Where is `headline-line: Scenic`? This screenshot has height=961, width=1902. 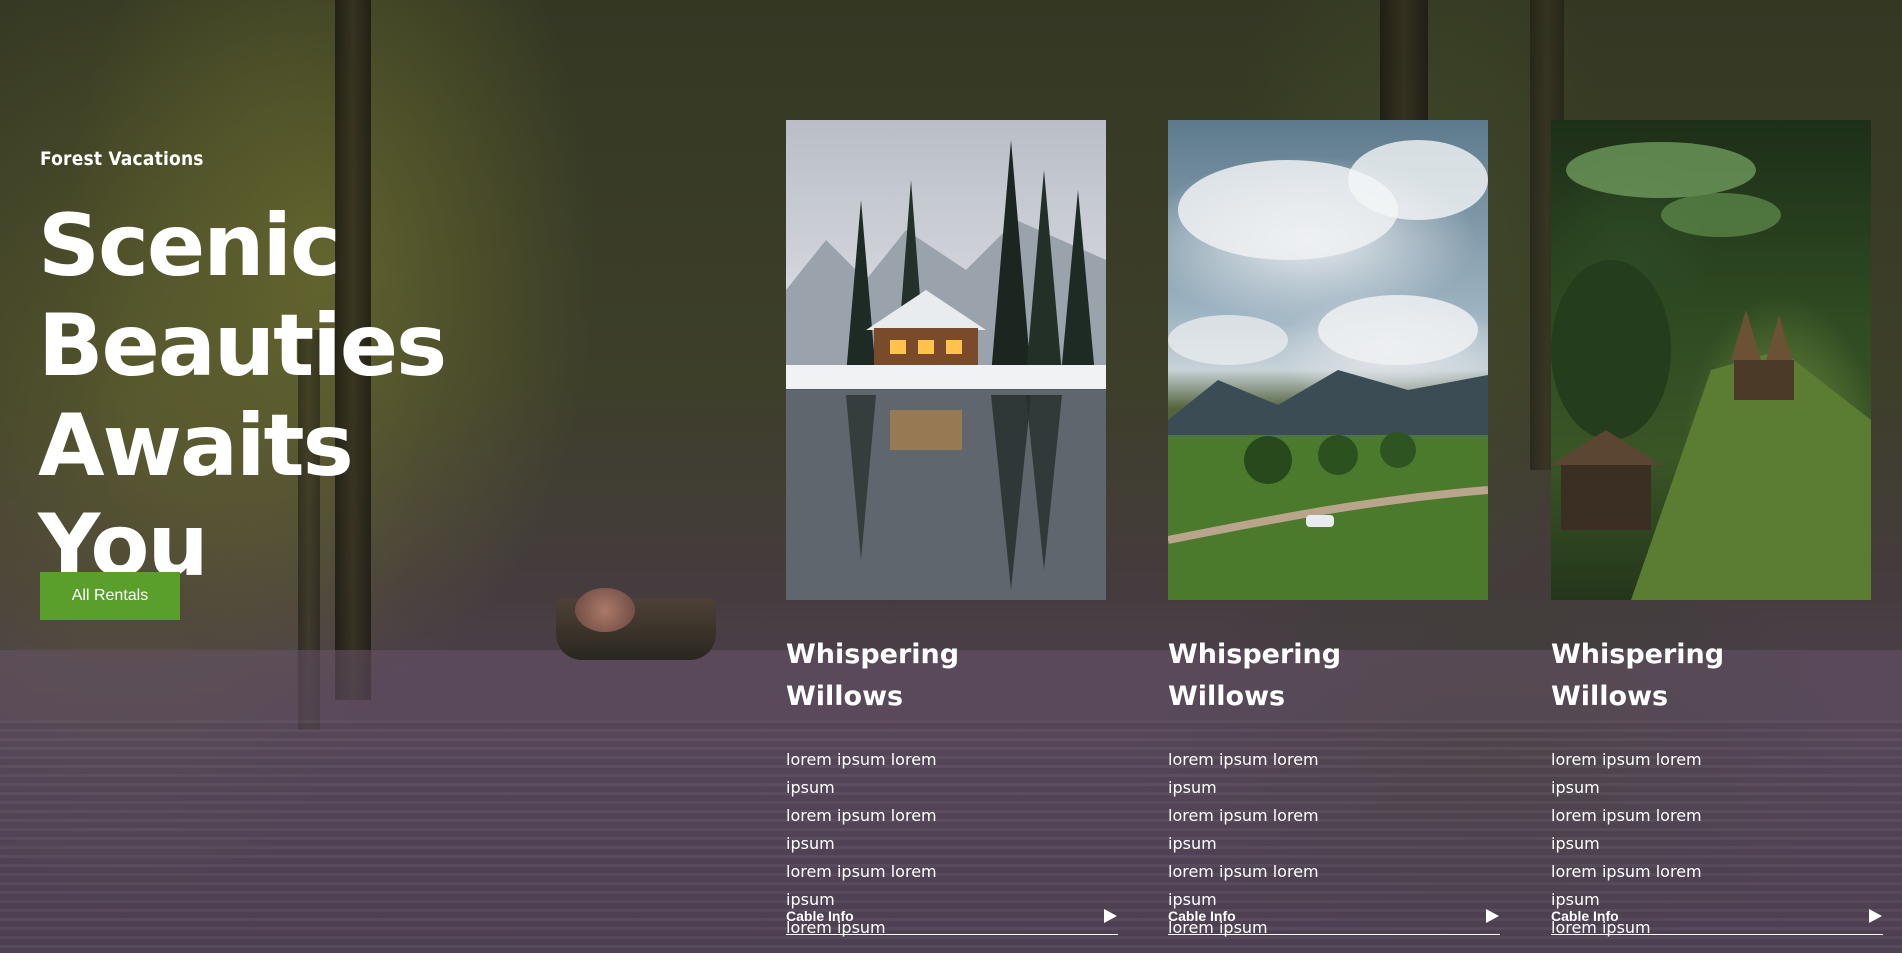 headline-line: Scenic is located at coordinates (189, 246).